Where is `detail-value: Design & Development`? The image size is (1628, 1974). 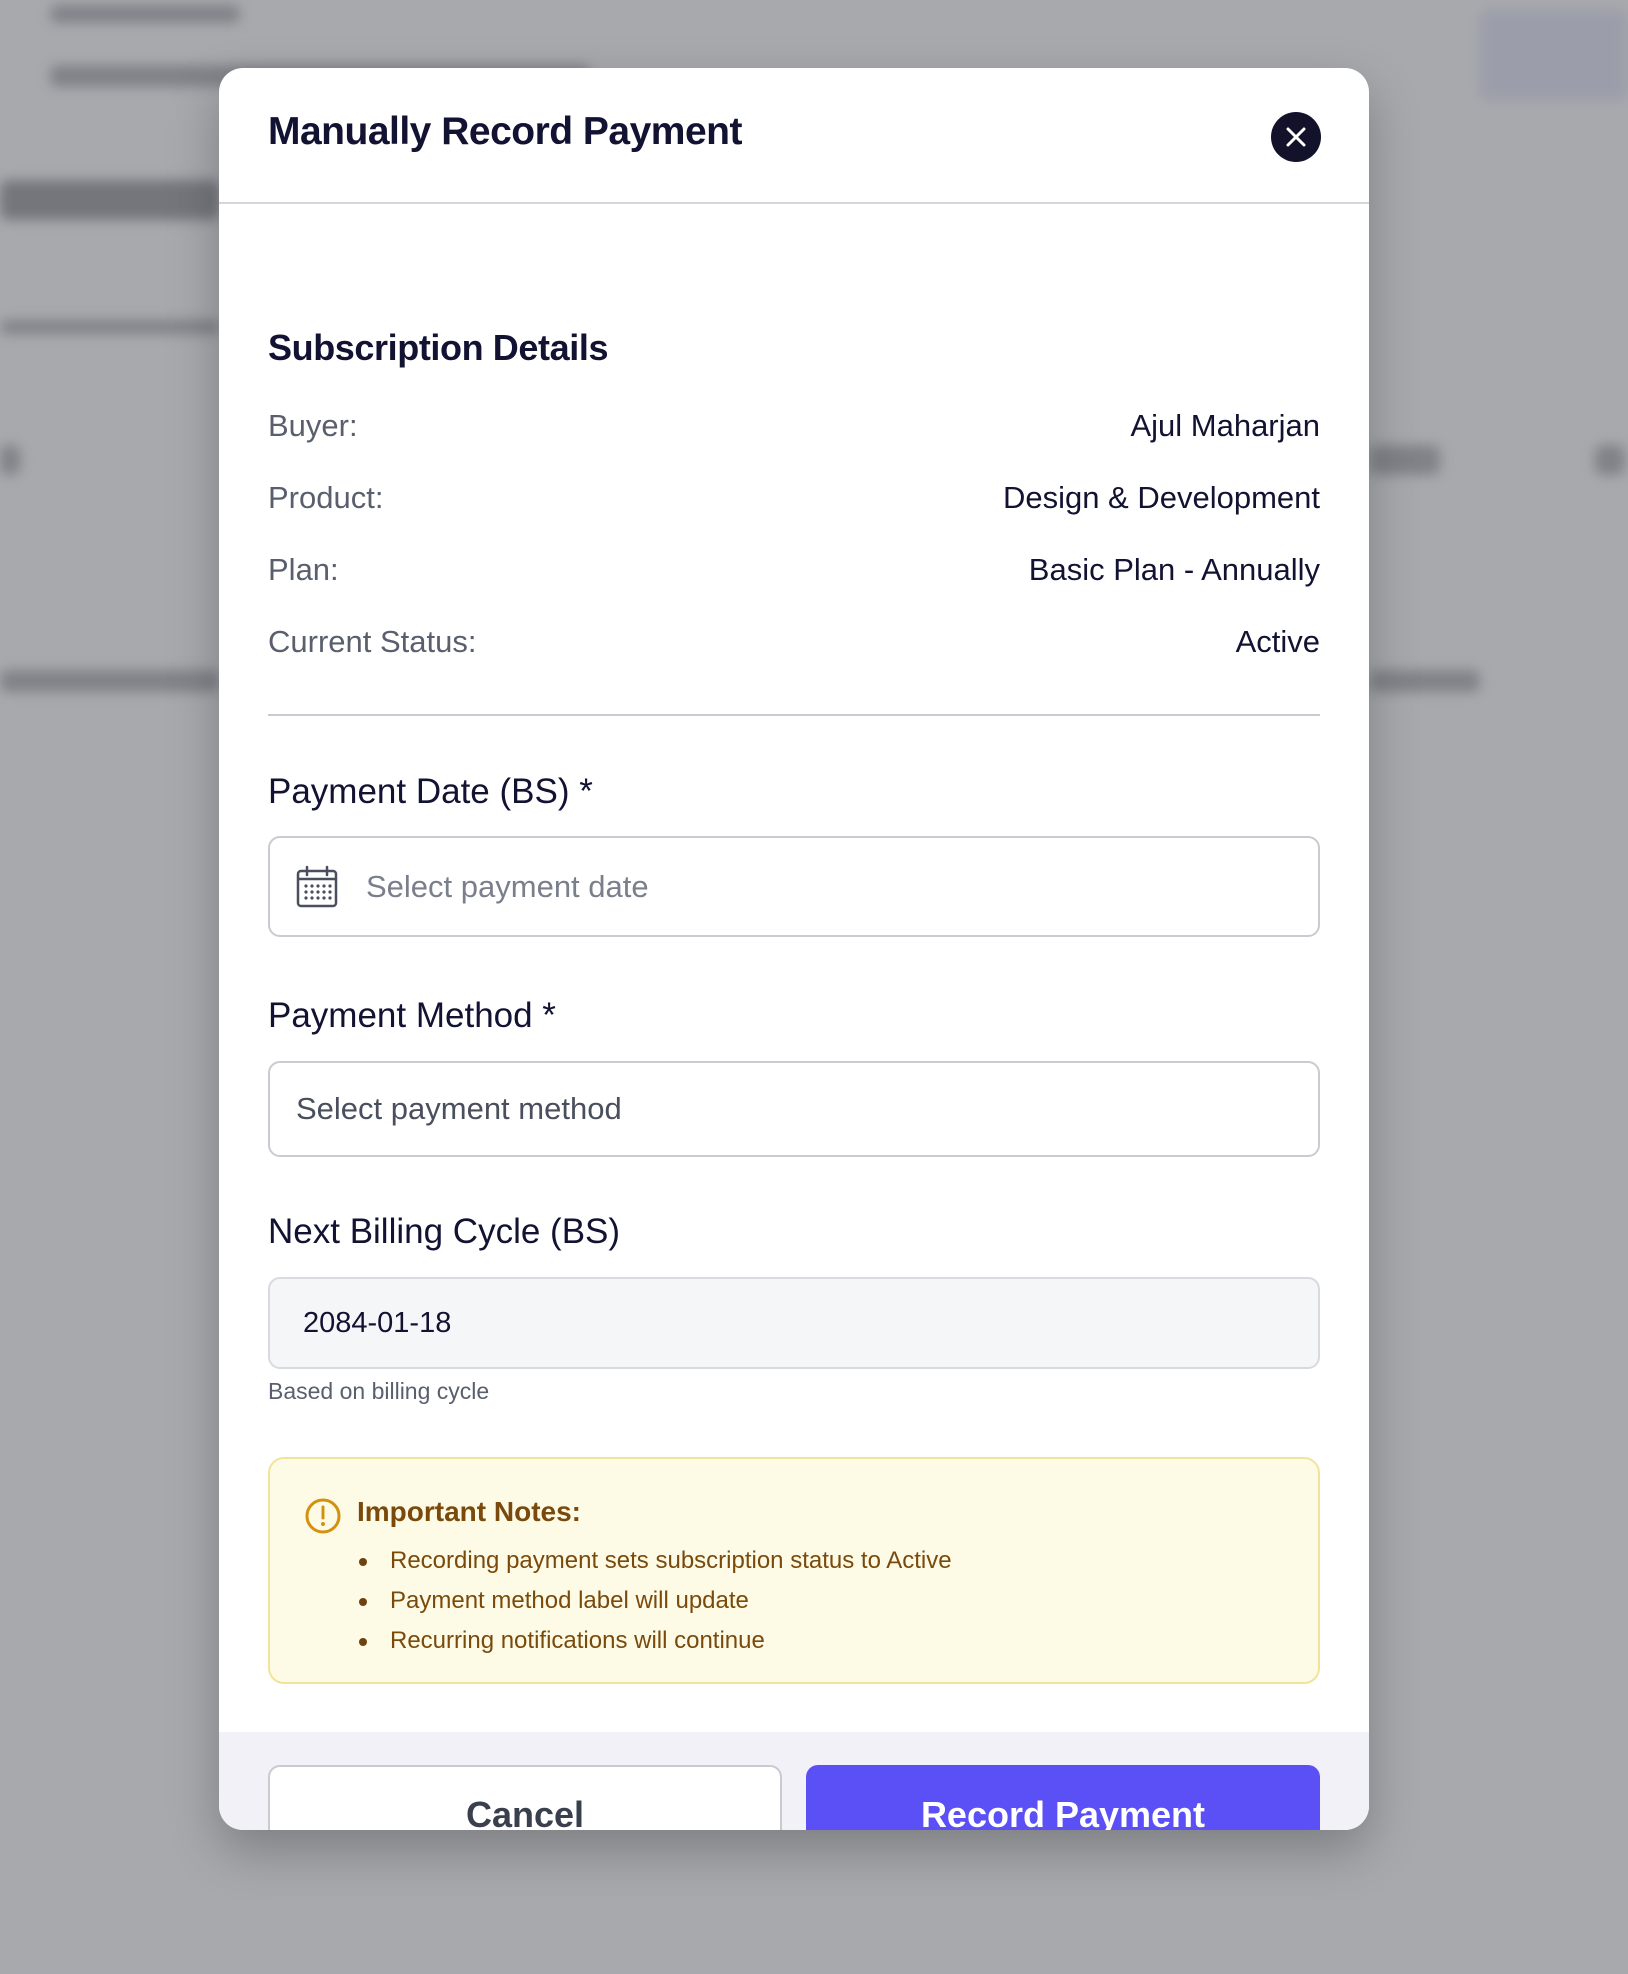
detail-value: Design & Development is located at coordinates (1161, 497).